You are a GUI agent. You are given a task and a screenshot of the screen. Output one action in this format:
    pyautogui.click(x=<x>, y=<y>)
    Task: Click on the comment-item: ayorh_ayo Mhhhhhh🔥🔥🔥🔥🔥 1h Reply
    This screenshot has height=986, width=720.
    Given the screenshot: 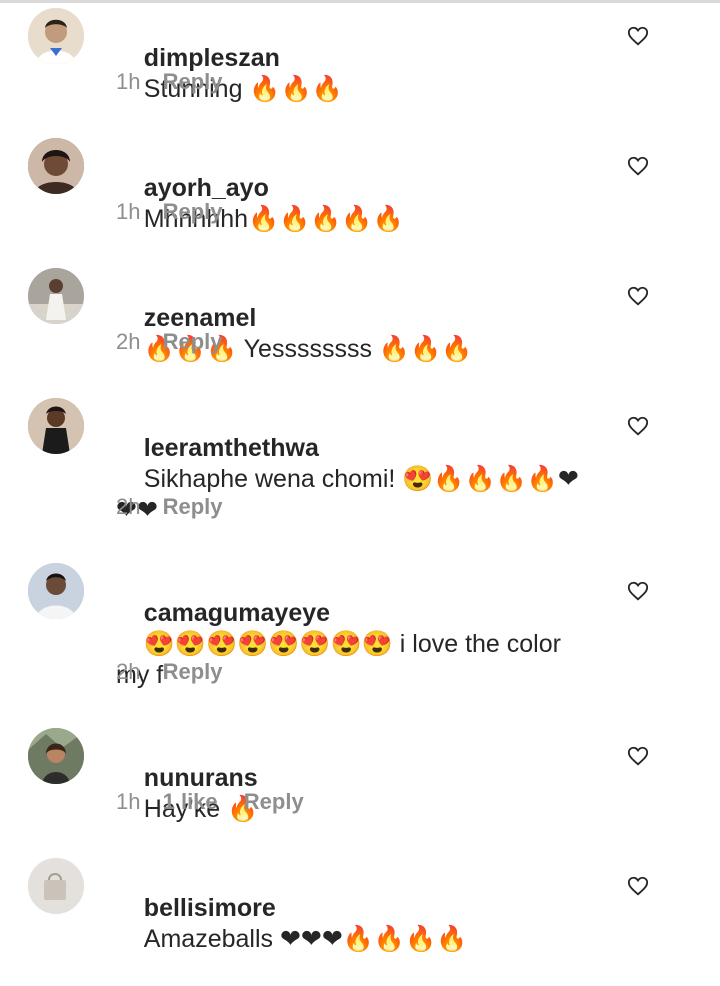 What is the action you would take?
    pyautogui.click(x=360, y=198)
    